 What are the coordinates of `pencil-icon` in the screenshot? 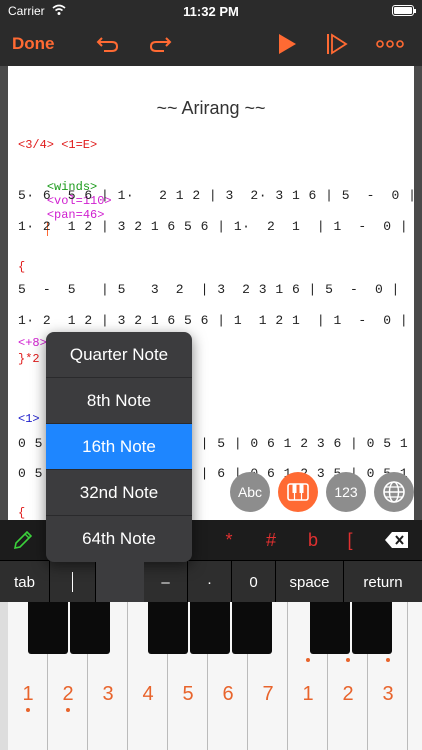 It's located at (23, 540).